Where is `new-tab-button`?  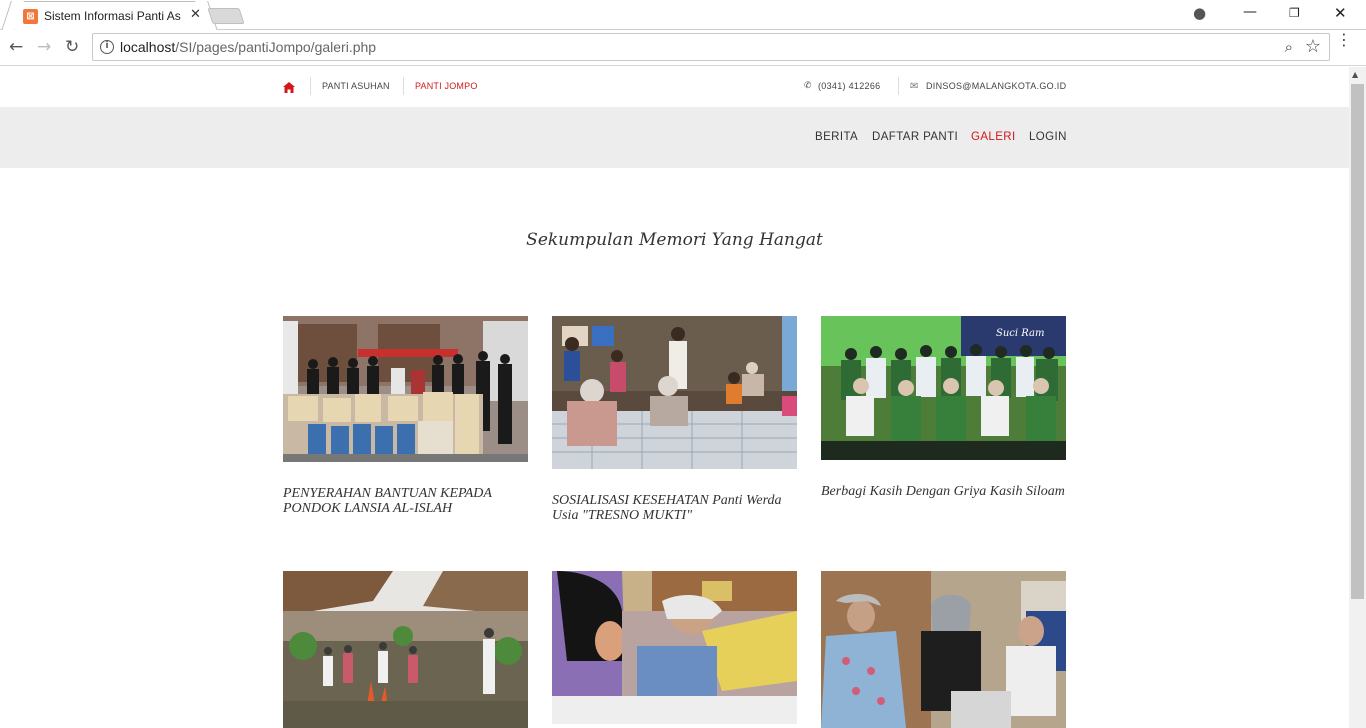 new-tab-button is located at coordinates (226, 16).